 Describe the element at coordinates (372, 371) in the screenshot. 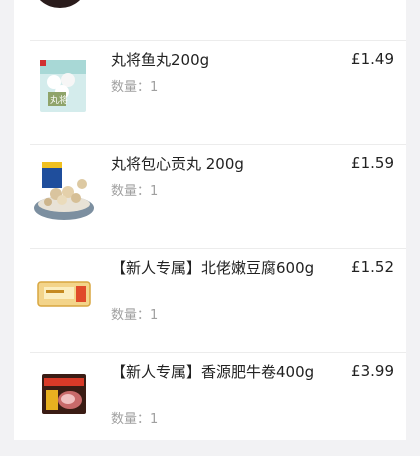

I see `product-price: £3.99` at that location.